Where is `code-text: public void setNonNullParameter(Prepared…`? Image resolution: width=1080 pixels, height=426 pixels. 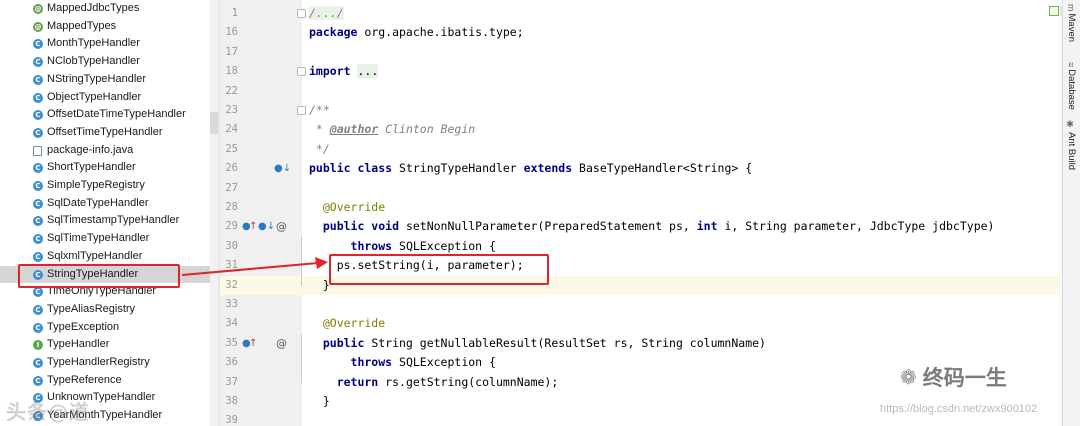 code-text: public void setNonNullParameter(Prepared… is located at coordinates (652, 226).